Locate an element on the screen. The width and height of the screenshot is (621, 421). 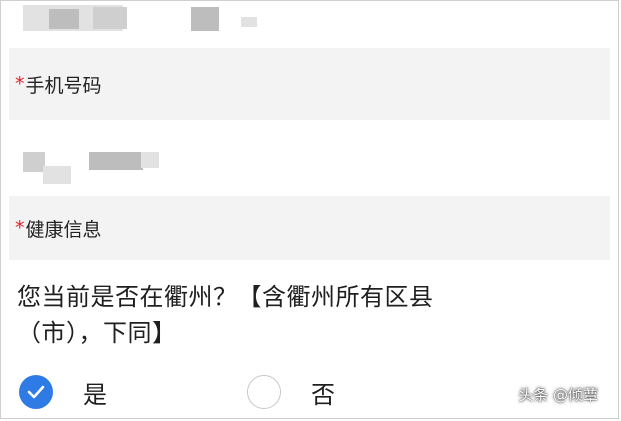
health-label: 健康信息 is located at coordinates (63, 229).